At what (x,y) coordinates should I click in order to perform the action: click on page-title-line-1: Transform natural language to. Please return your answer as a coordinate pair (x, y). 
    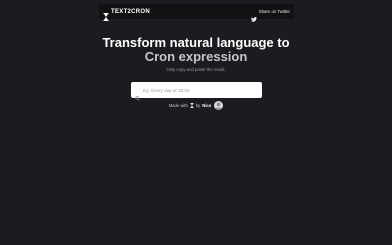
    Looking at the image, I should click on (196, 42).